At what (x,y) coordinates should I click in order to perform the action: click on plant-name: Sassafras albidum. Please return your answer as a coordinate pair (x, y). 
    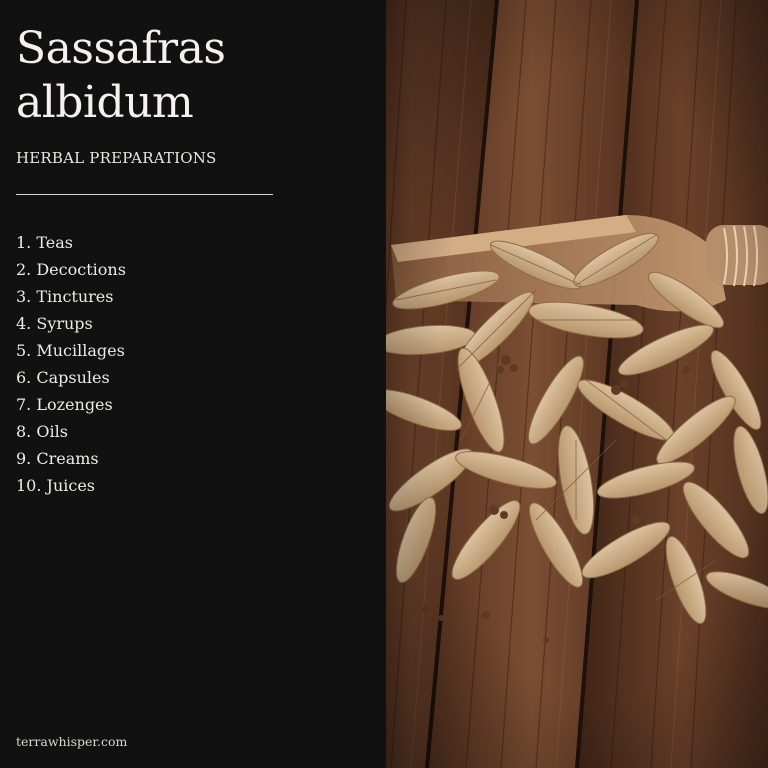
    Looking at the image, I should click on (191, 76).